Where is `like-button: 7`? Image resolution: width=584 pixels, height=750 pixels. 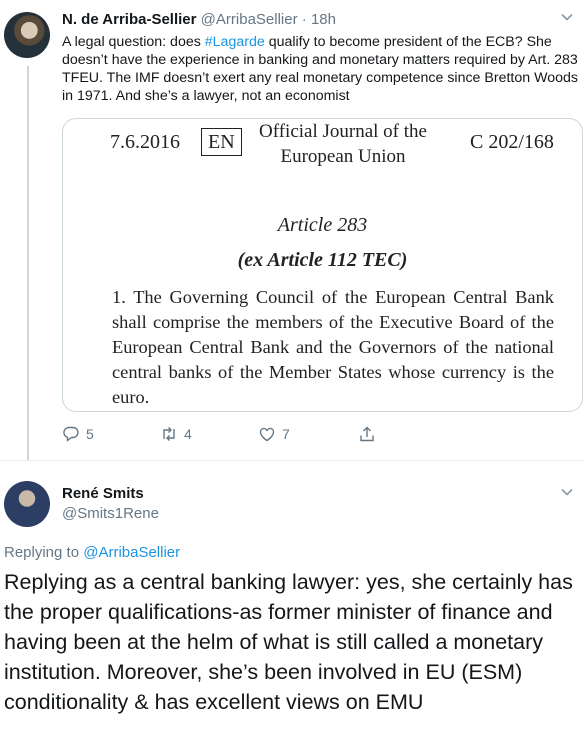
like-button: 7 is located at coordinates (274, 434).